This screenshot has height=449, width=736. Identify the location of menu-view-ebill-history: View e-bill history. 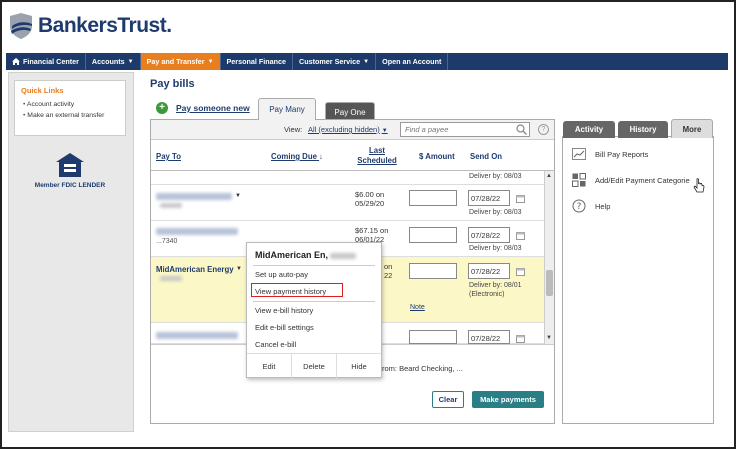
(284, 310).